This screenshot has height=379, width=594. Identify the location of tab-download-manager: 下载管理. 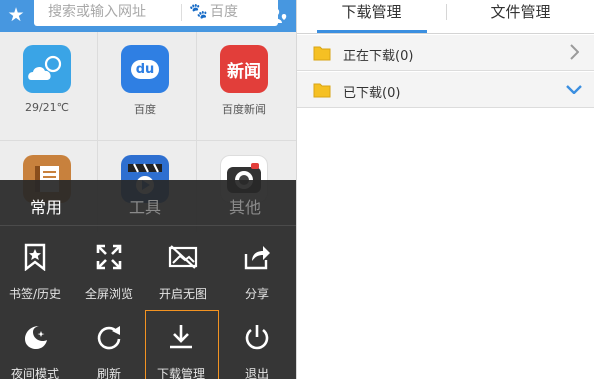
(371, 17).